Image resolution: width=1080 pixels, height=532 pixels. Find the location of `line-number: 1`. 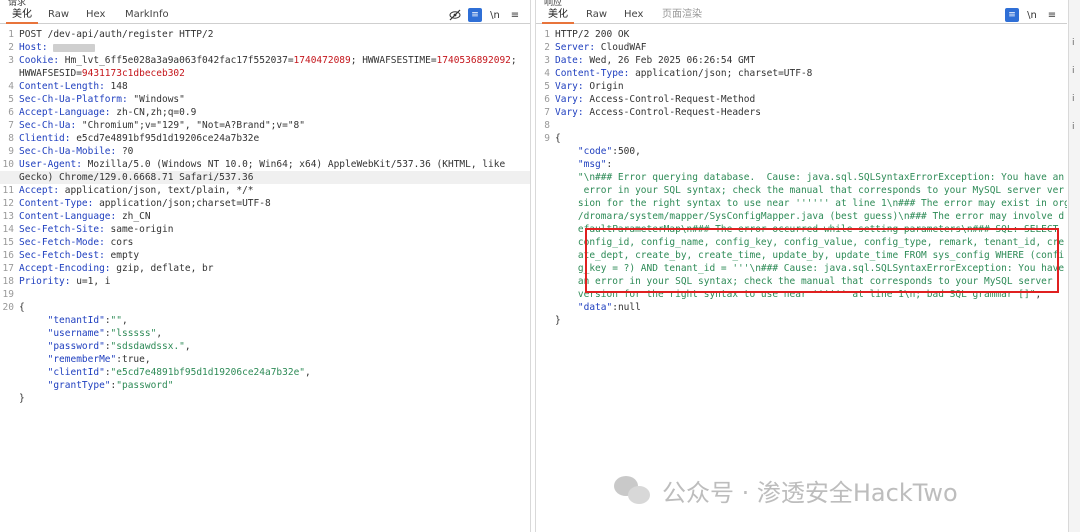

line-number: 1 is located at coordinates (11, 34).